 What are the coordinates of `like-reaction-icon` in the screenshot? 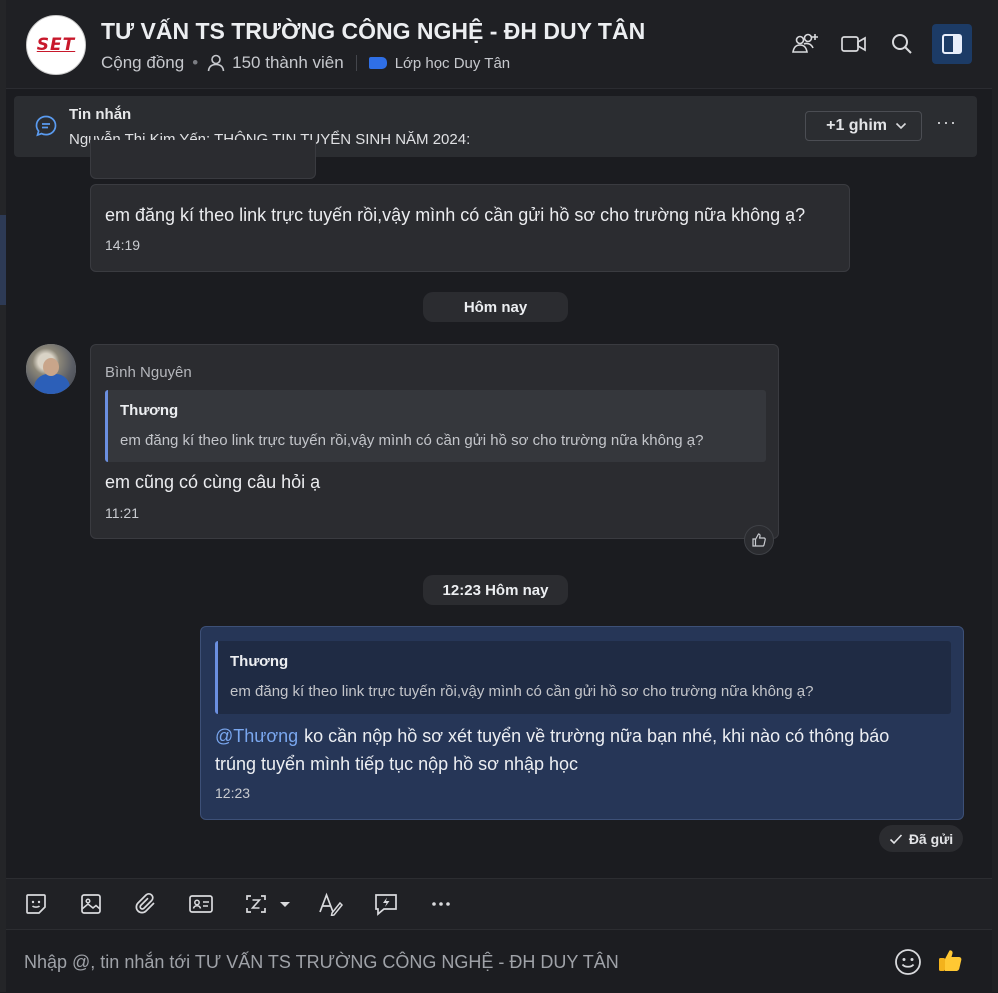 It's located at (759, 540).